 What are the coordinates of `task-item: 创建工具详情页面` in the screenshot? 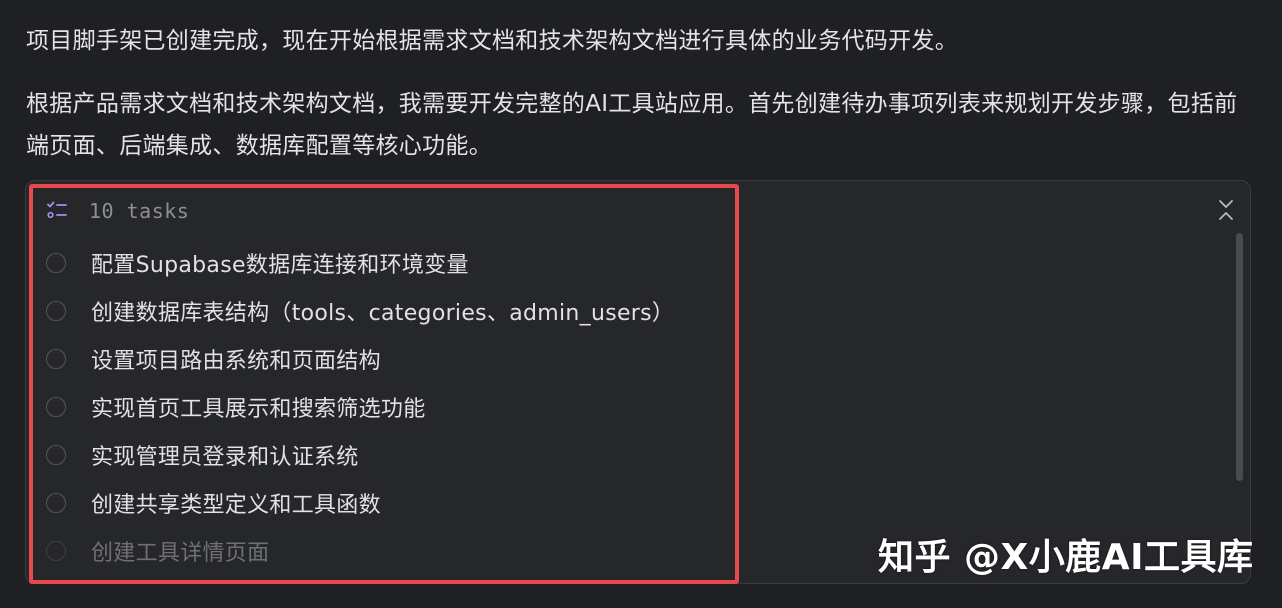 It's located at (360, 551).